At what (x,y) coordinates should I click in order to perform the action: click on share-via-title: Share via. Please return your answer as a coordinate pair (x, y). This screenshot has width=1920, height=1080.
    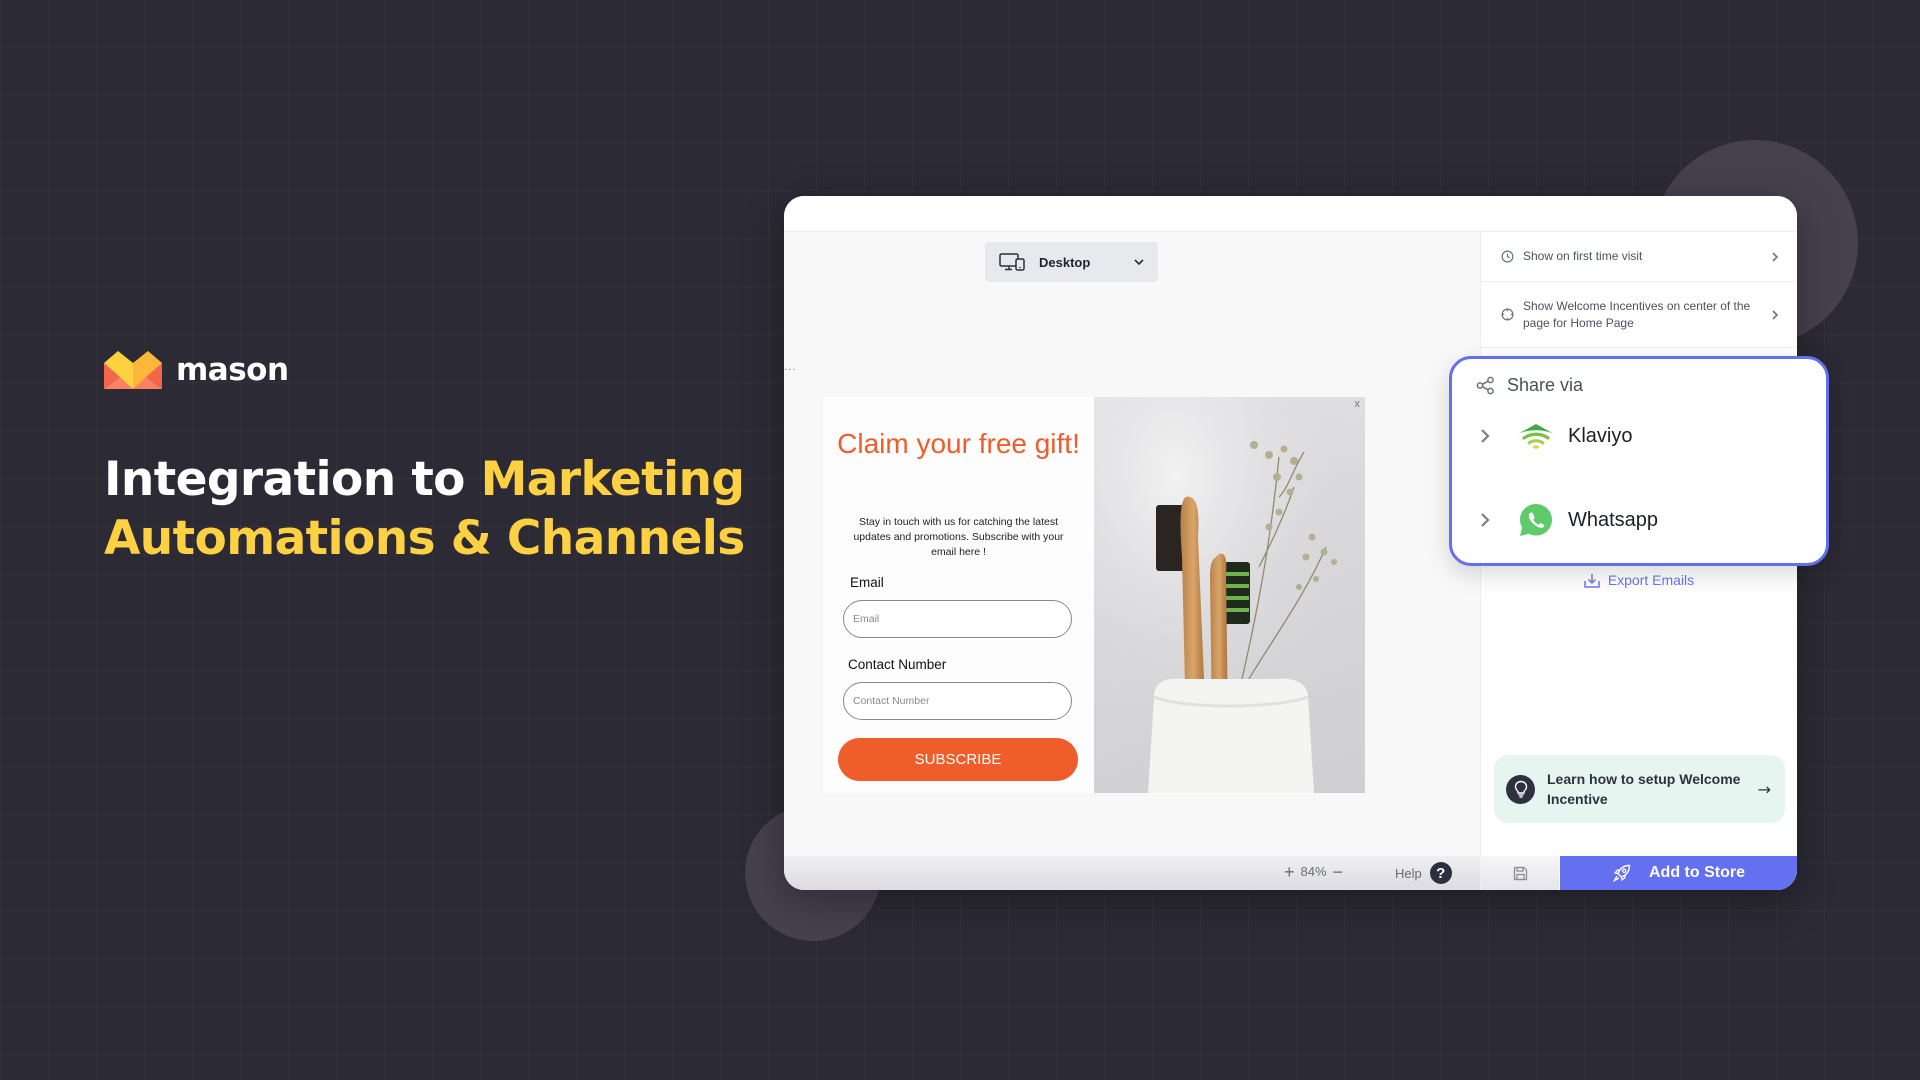
    Looking at the image, I should click on (1545, 385).